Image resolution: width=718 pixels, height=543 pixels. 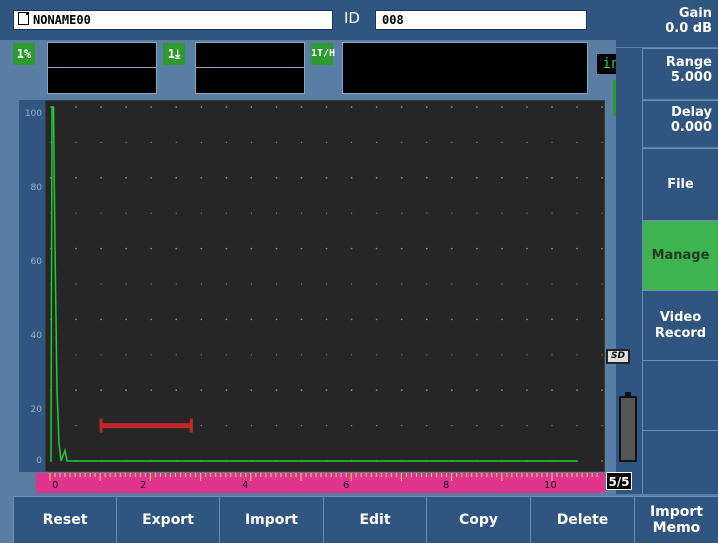 I want to click on range-parameter: Range 5.000, so click(x=680, y=74).